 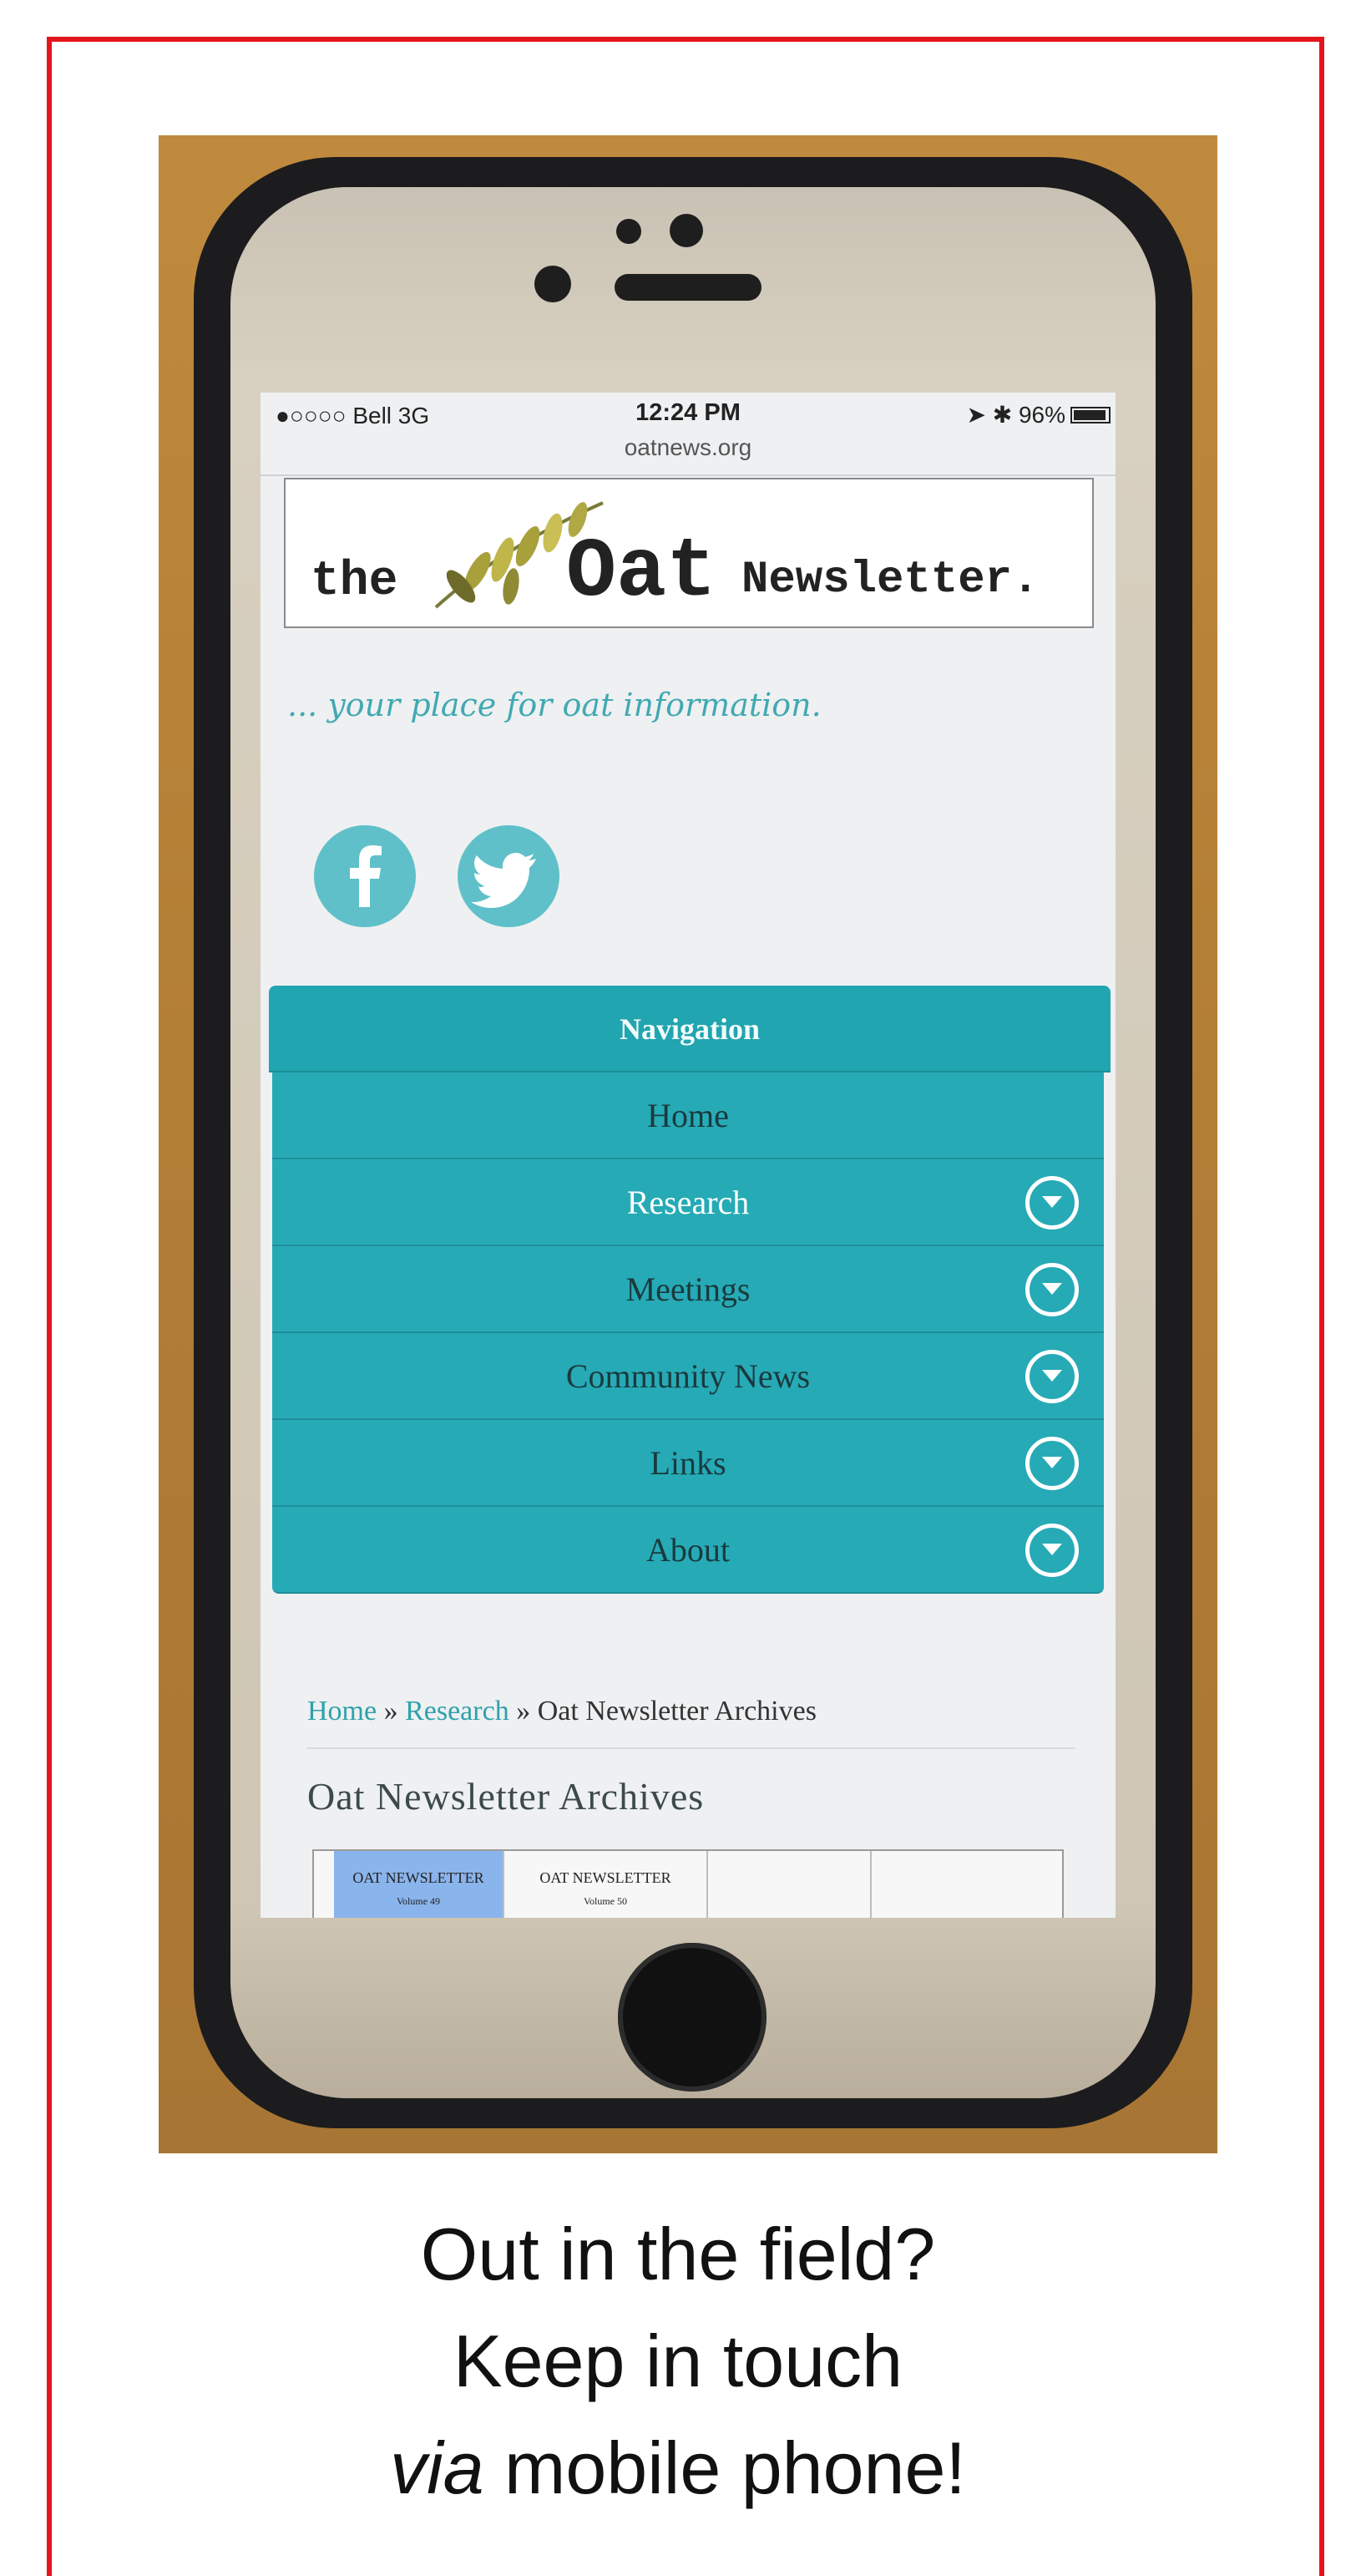 What do you see at coordinates (692, 2017) in the screenshot?
I see `home-button` at bounding box center [692, 2017].